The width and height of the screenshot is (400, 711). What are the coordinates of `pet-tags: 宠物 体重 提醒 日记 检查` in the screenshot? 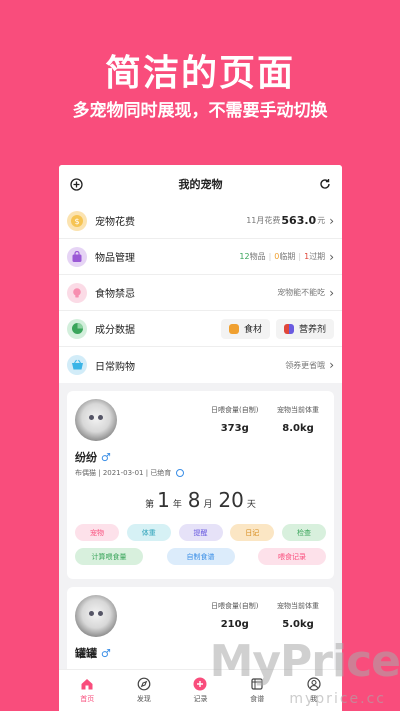 It's located at (200, 532).